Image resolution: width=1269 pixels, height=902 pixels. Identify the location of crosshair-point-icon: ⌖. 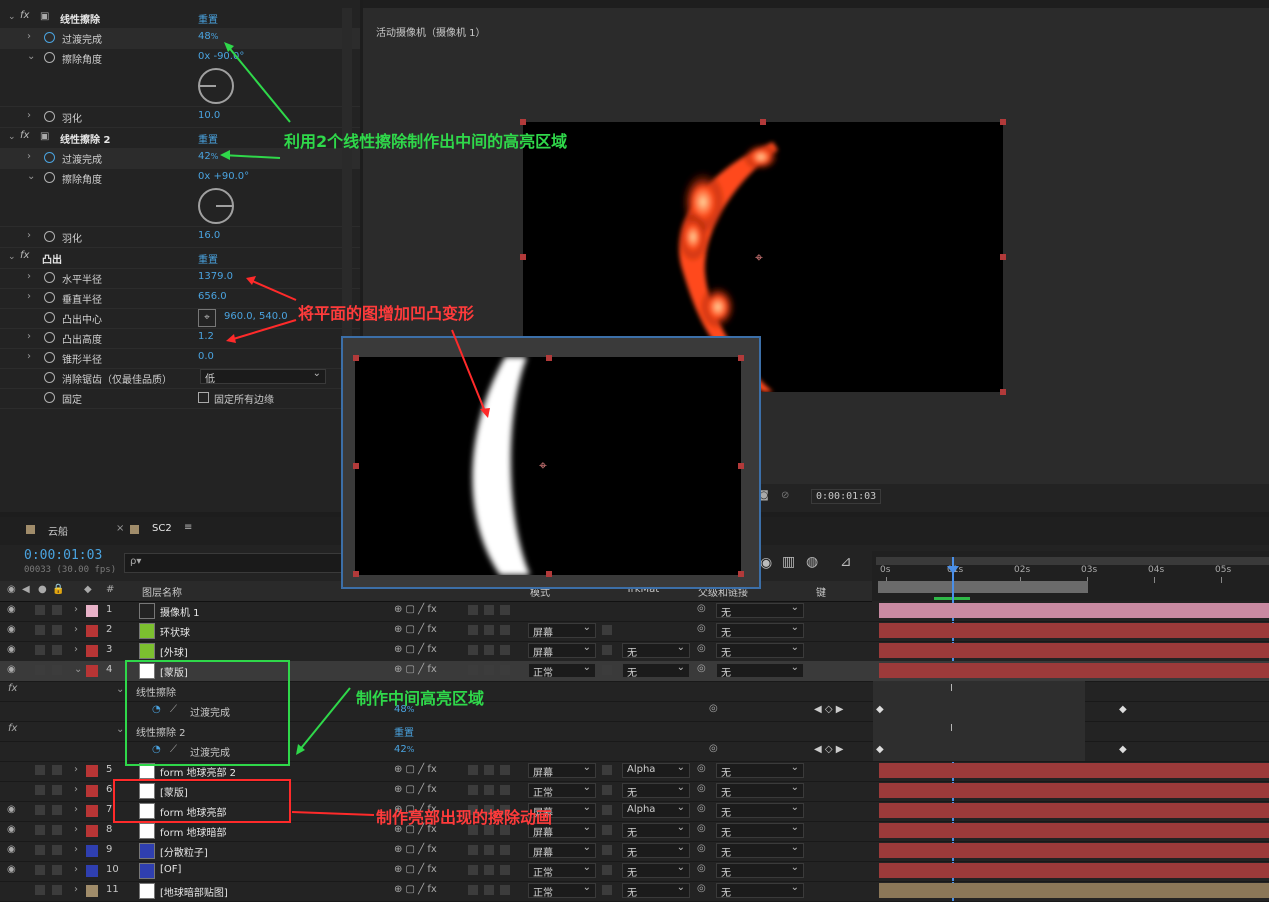
(207, 318).